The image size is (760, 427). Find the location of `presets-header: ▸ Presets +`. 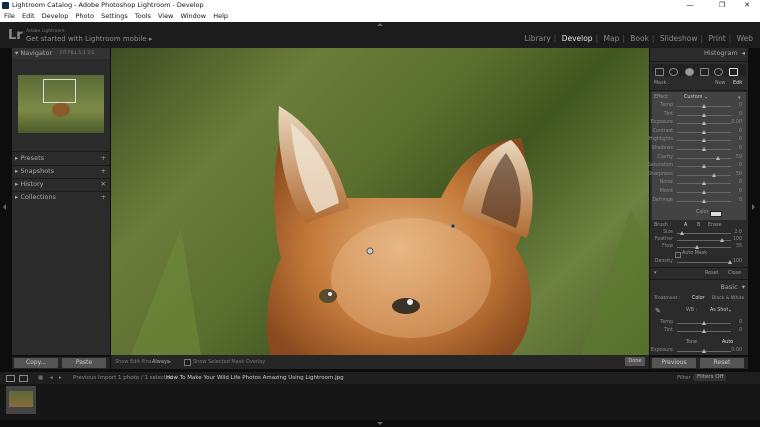

presets-header: ▸ Presets + is located at coordinates (61, 158).